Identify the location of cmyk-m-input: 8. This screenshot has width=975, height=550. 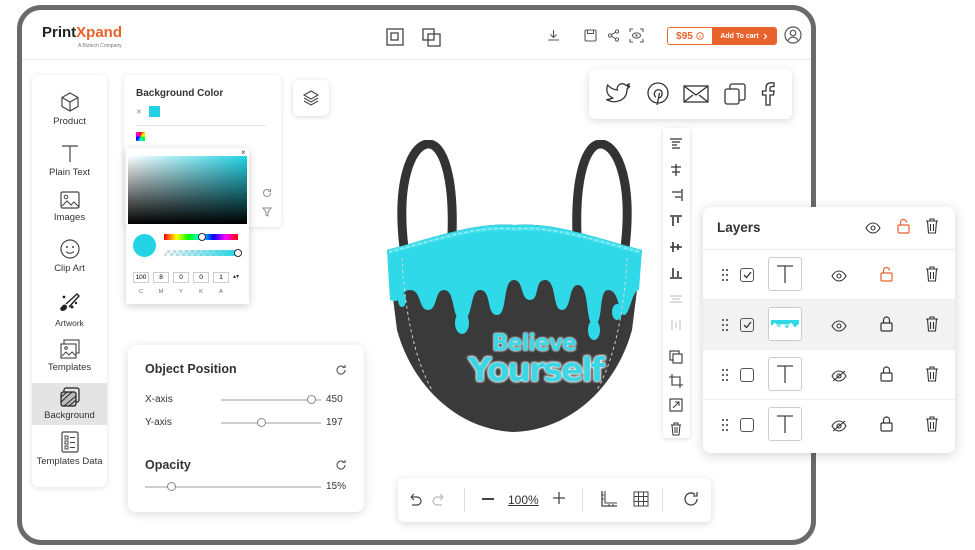
(161, 277).